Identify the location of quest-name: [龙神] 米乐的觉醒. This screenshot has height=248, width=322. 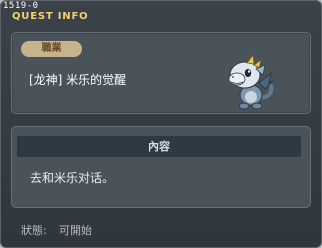
(78, 80).